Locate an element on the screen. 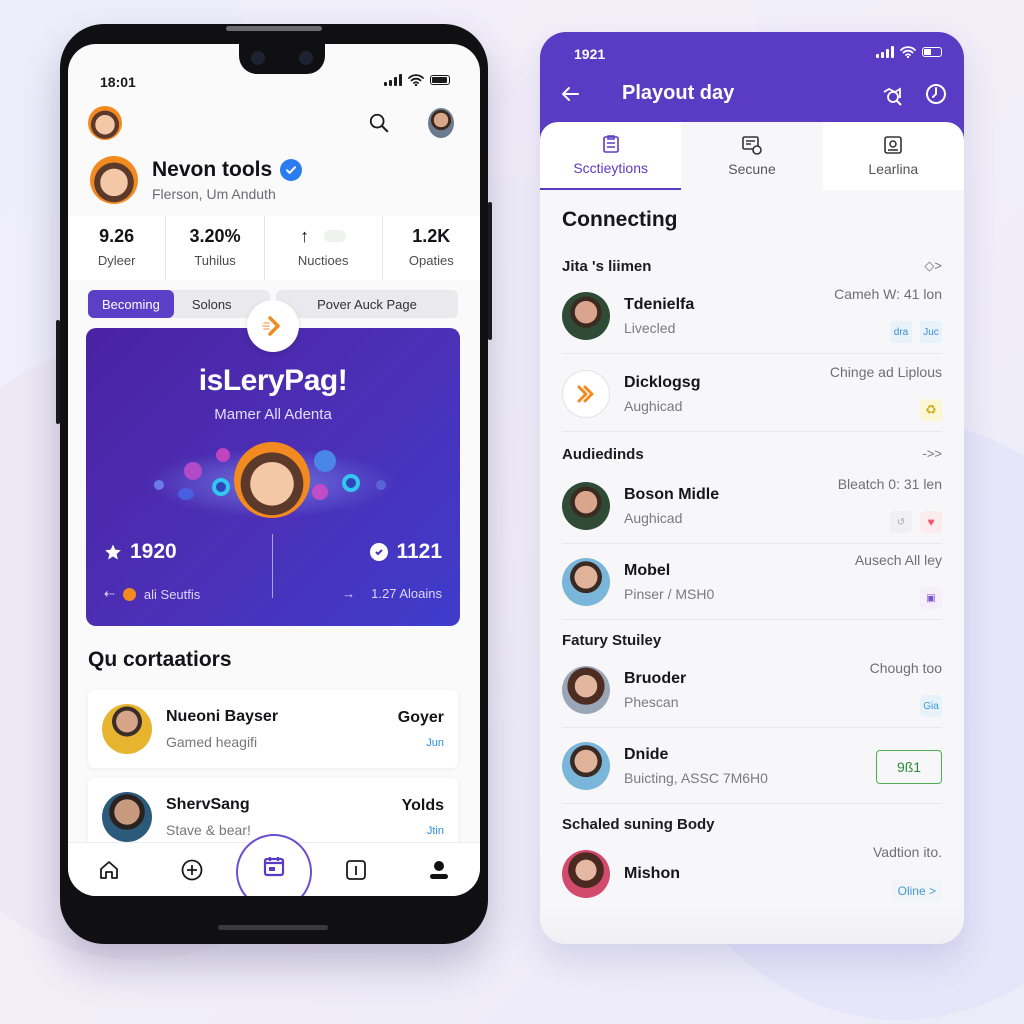 This screenshot has width=1024, height=1024. calendar-fab-button is located at coordinates (274, 865).